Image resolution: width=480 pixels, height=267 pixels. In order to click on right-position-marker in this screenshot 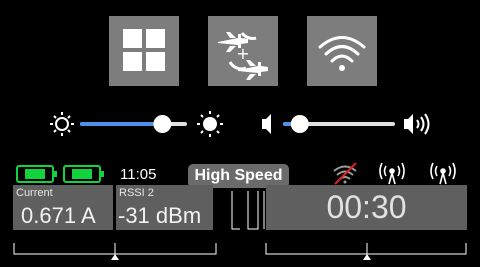, I will do `click(367, 257)`.